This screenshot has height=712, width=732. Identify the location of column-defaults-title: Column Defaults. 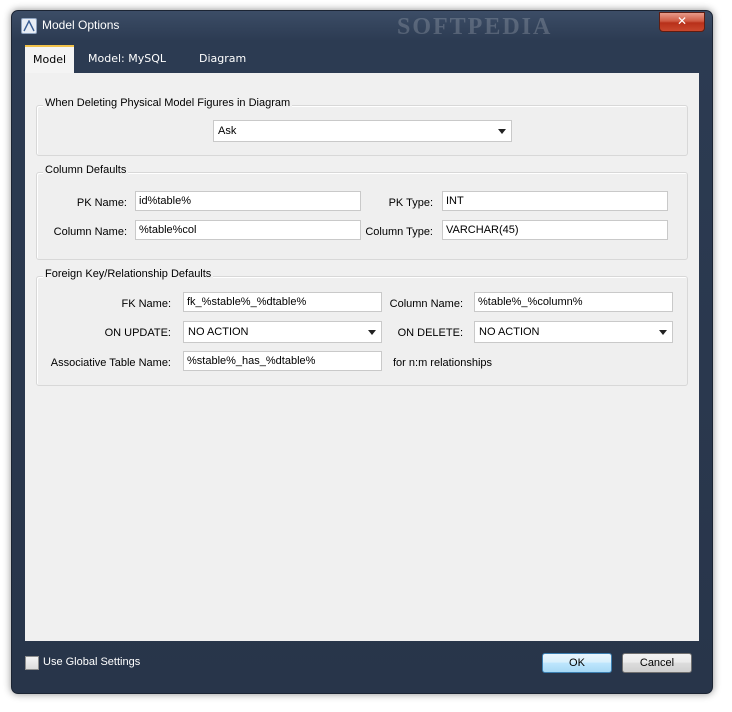
(86, 170).